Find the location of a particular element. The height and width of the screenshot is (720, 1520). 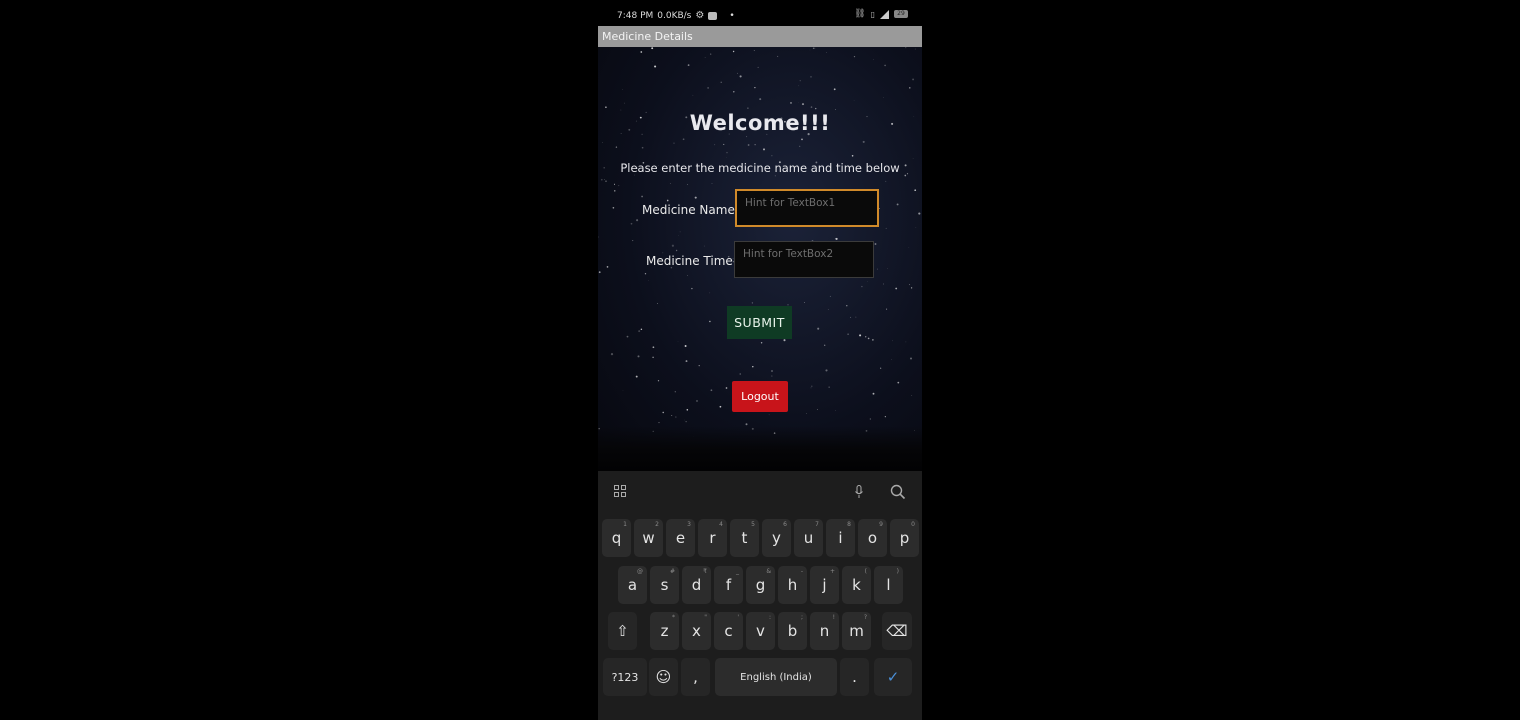

key-a: a @ is located at coordinates (632, 585).